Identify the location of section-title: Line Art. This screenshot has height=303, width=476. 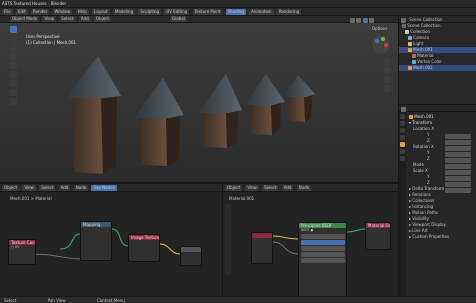
(420, 230).